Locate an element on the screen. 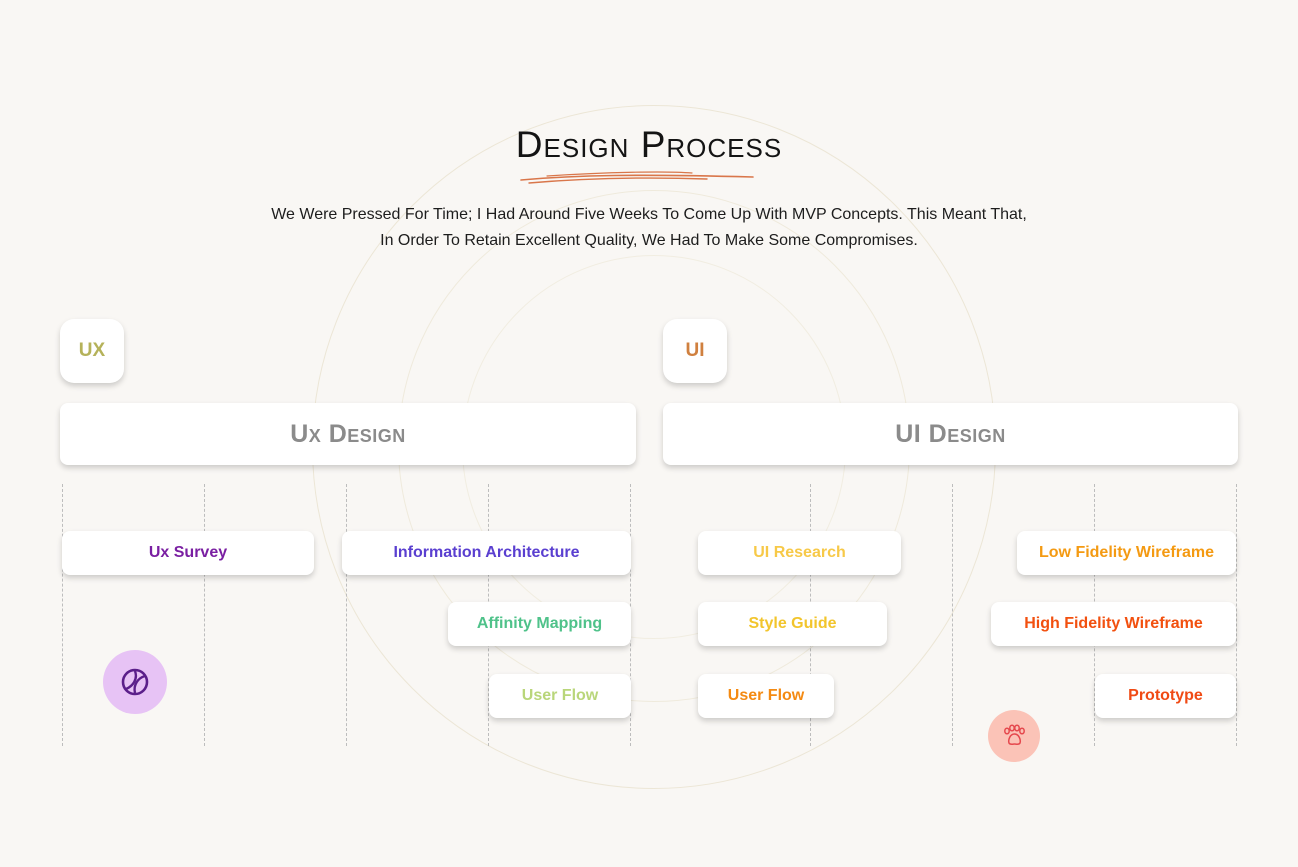  ui-design-bar: UI Design is located at coordinates (950, 434).